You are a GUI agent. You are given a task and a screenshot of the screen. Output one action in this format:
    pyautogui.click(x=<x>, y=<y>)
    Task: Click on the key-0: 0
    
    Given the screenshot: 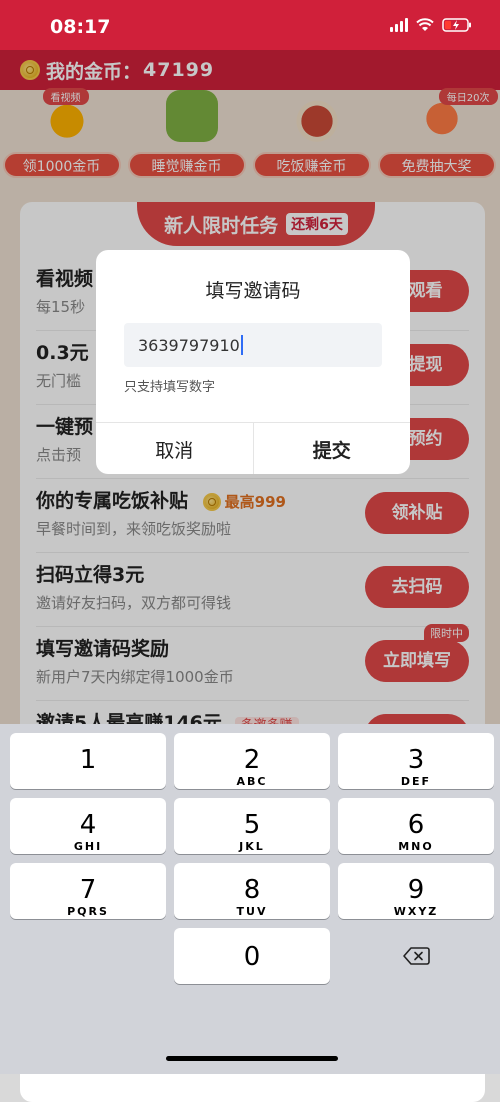 What is the action you would take?
    pyautogui.click(x=252, y=956)
    